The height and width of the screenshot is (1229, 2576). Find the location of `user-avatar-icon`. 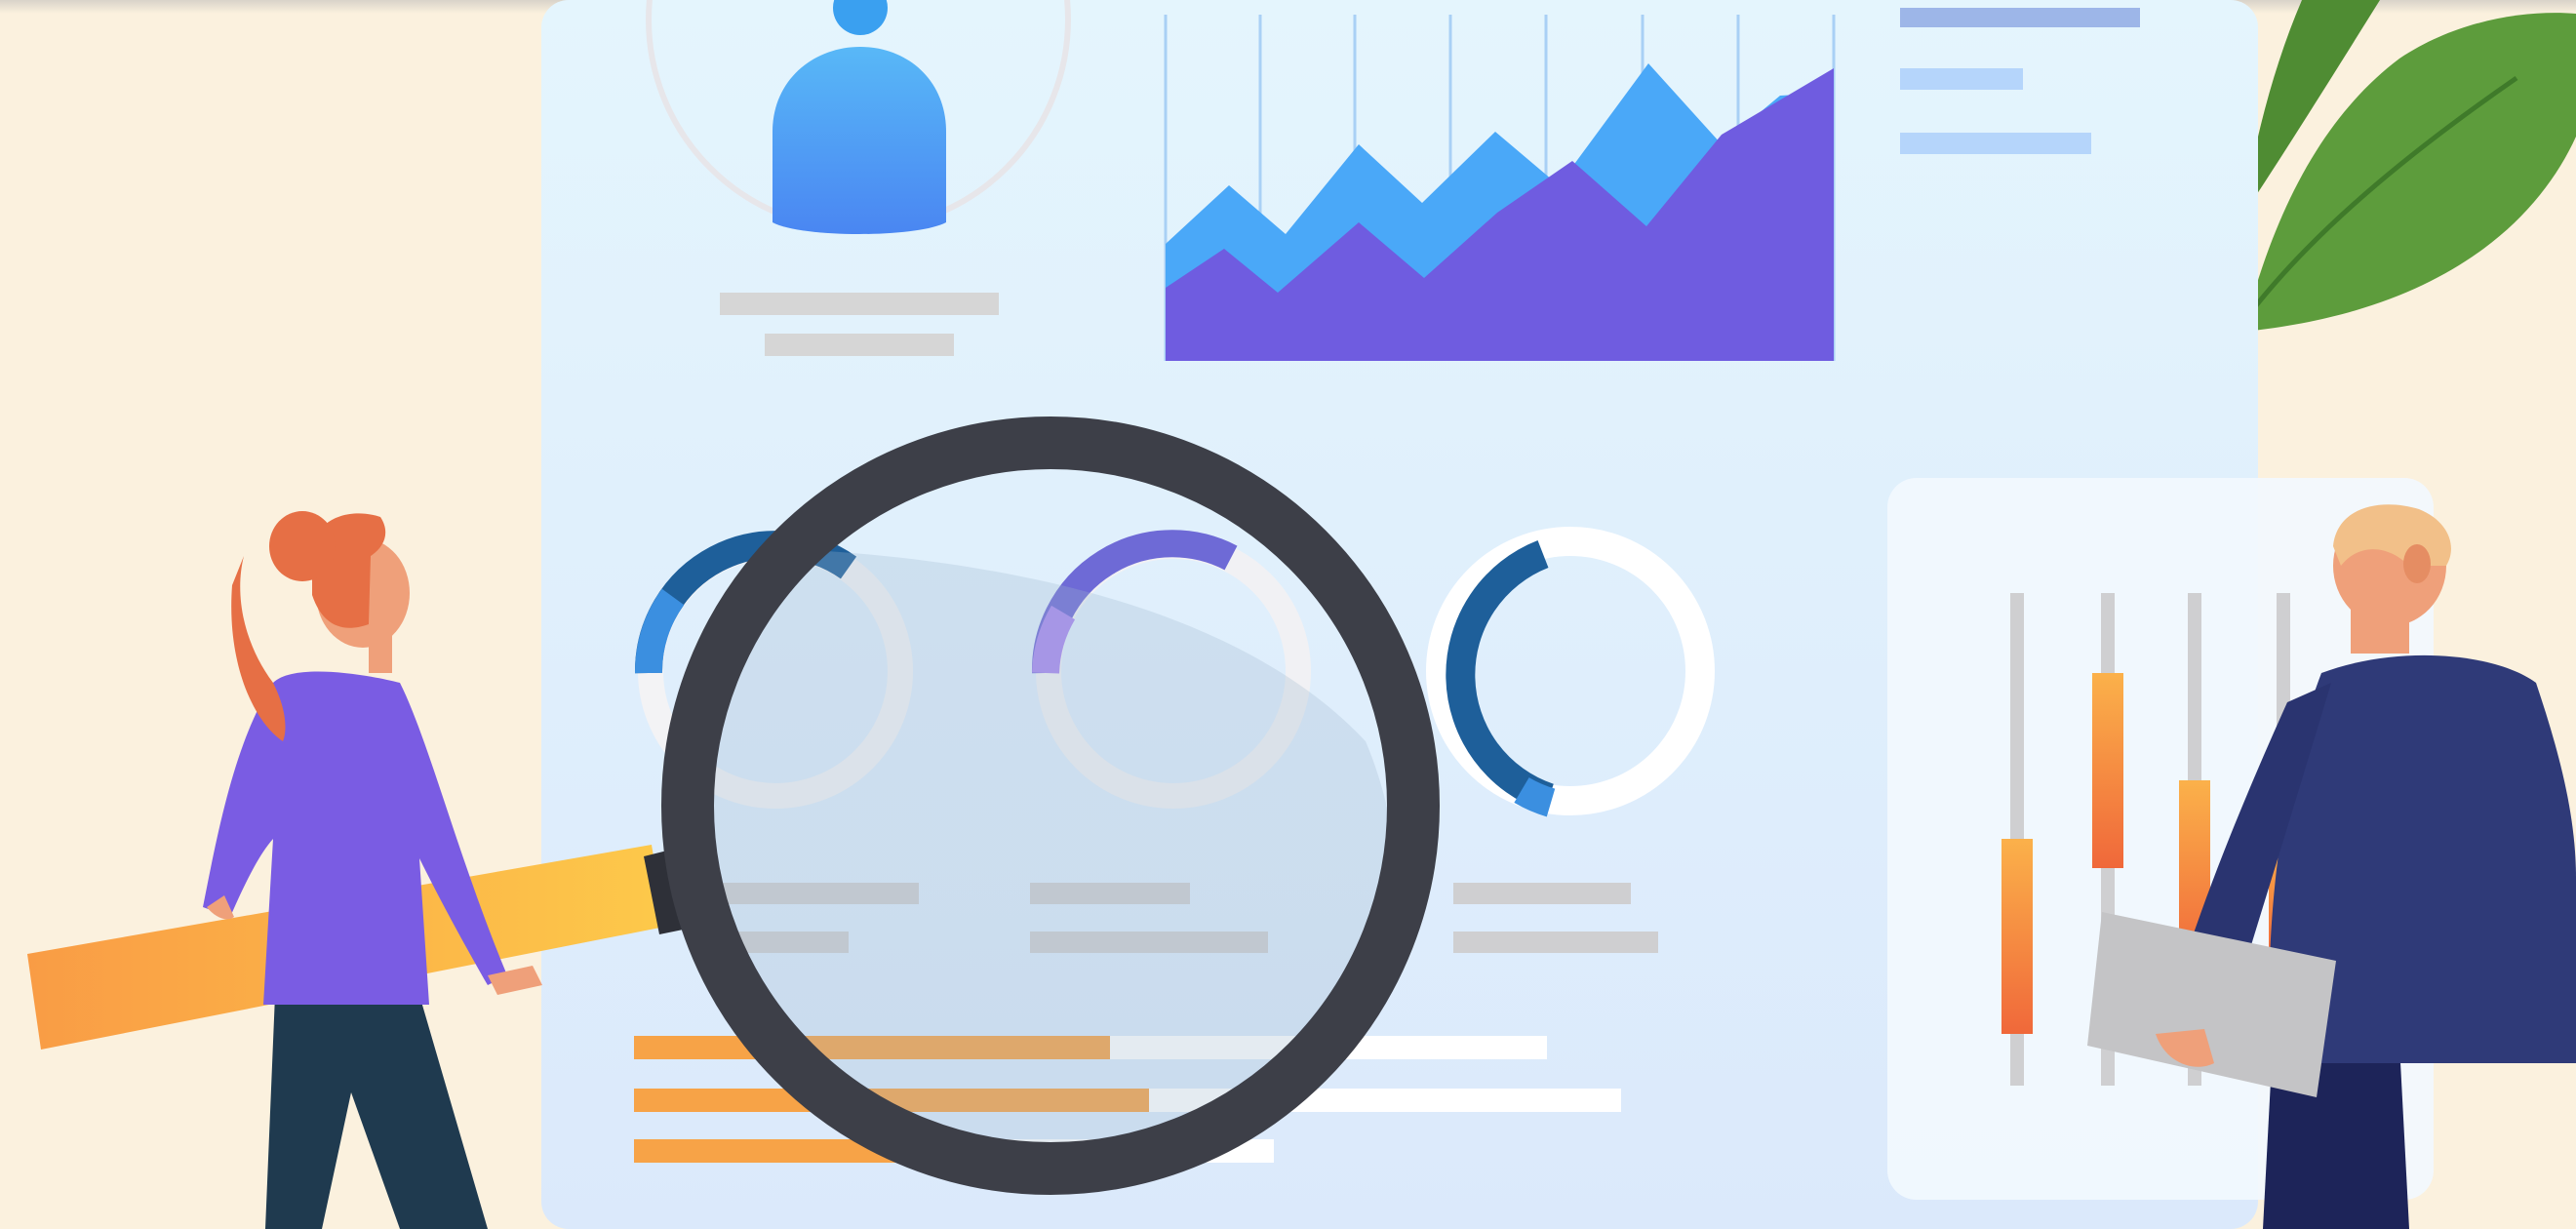

user-avatar-icon is located at coordinates (859, 141).